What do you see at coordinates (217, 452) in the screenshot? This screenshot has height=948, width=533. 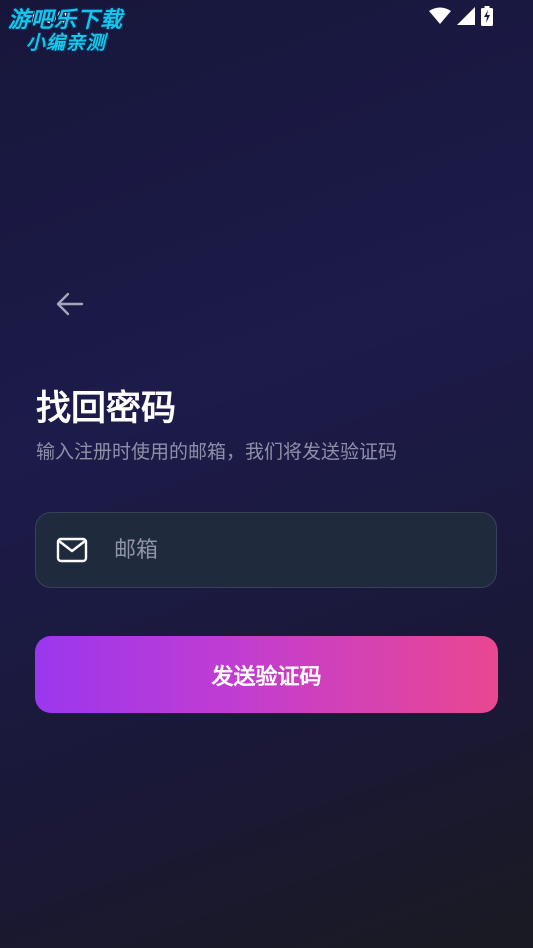 I see `page-subtitle: 输入注册时使用的邮箱，我们将发送验证码` at bounding box center [217, 452].